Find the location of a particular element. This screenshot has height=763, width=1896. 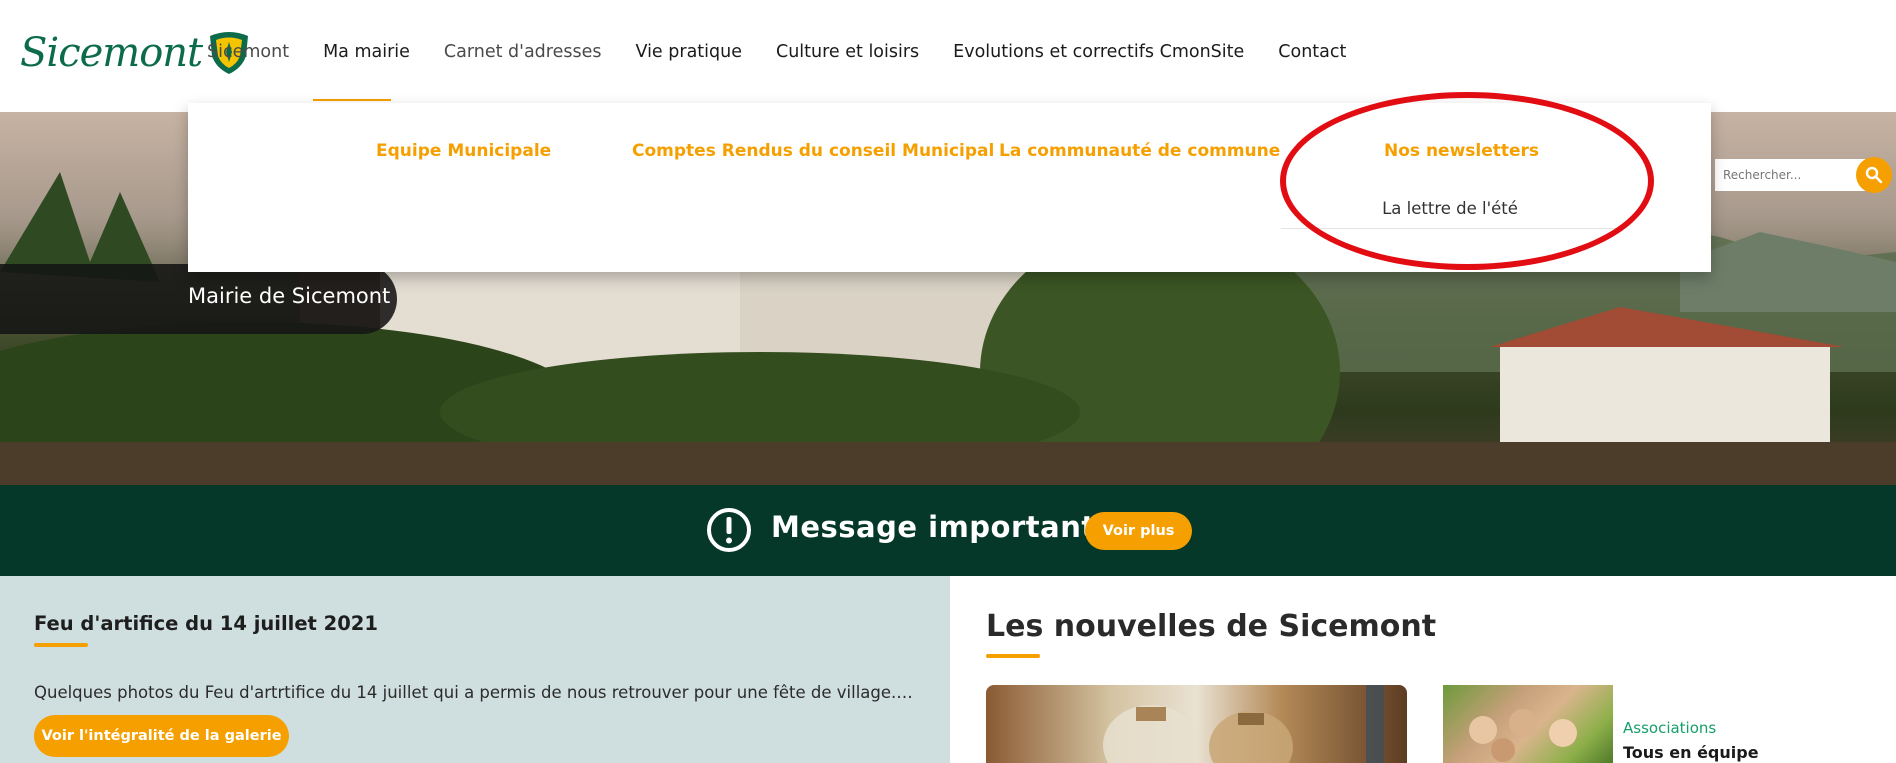

hero-title: Mairie de Sicemont is located at coordinates (289, 296).